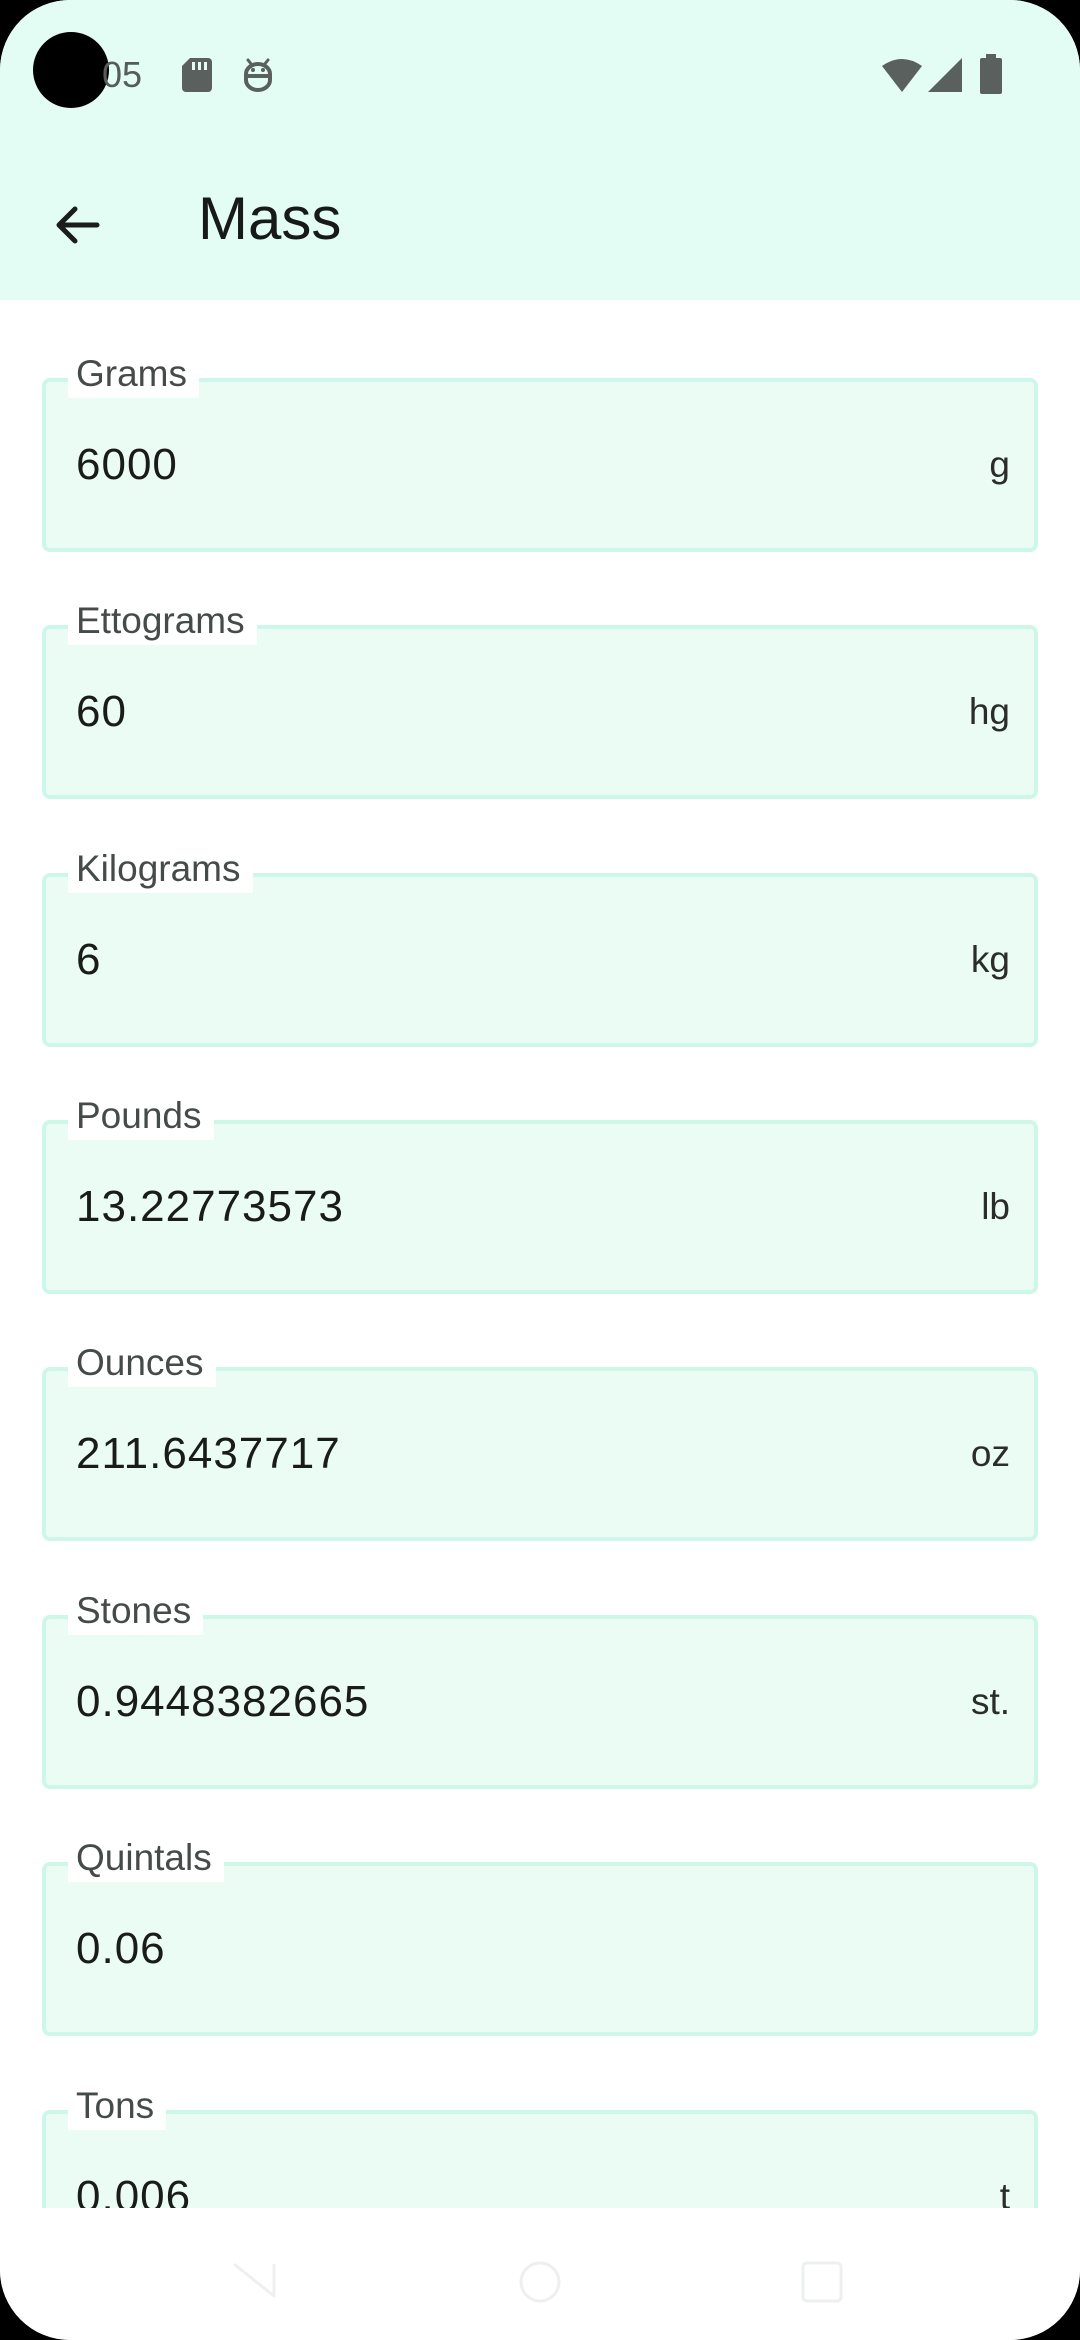  What do you see at coordinates (197, 77) in the screenshot?
I see `sd-card-icon` at bounding box center [197, 77].